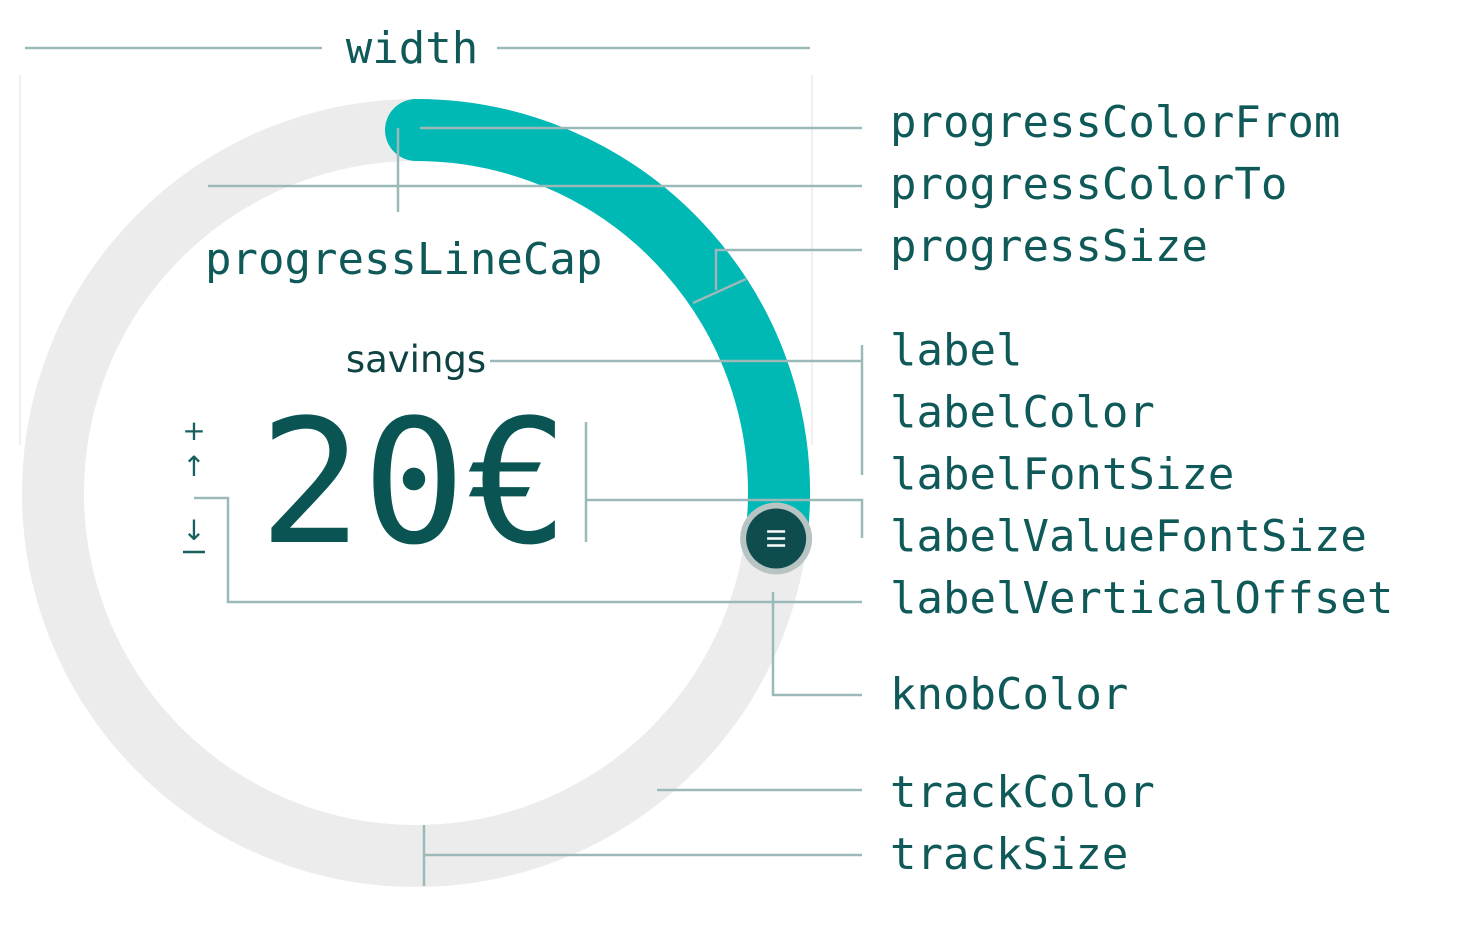 This screenshot has width=1460, height=948. I want to click on leader-label-value-font-size, so click(725, 518).